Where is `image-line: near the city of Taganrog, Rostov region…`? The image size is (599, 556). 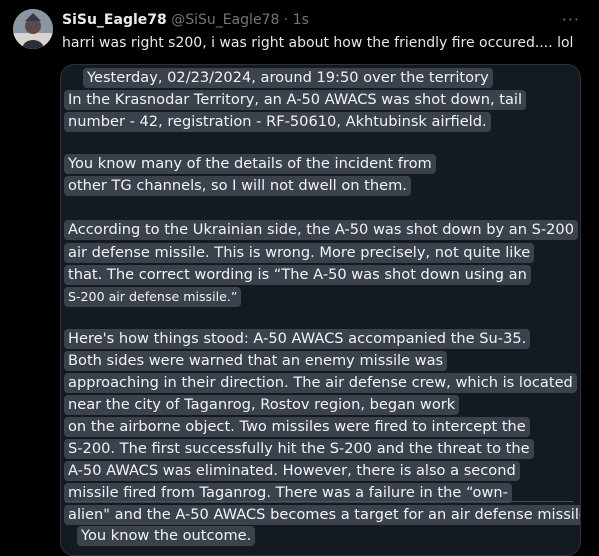 image-line: near the city of Taganrog, Rostov region… is located at coordinates (262, 405).